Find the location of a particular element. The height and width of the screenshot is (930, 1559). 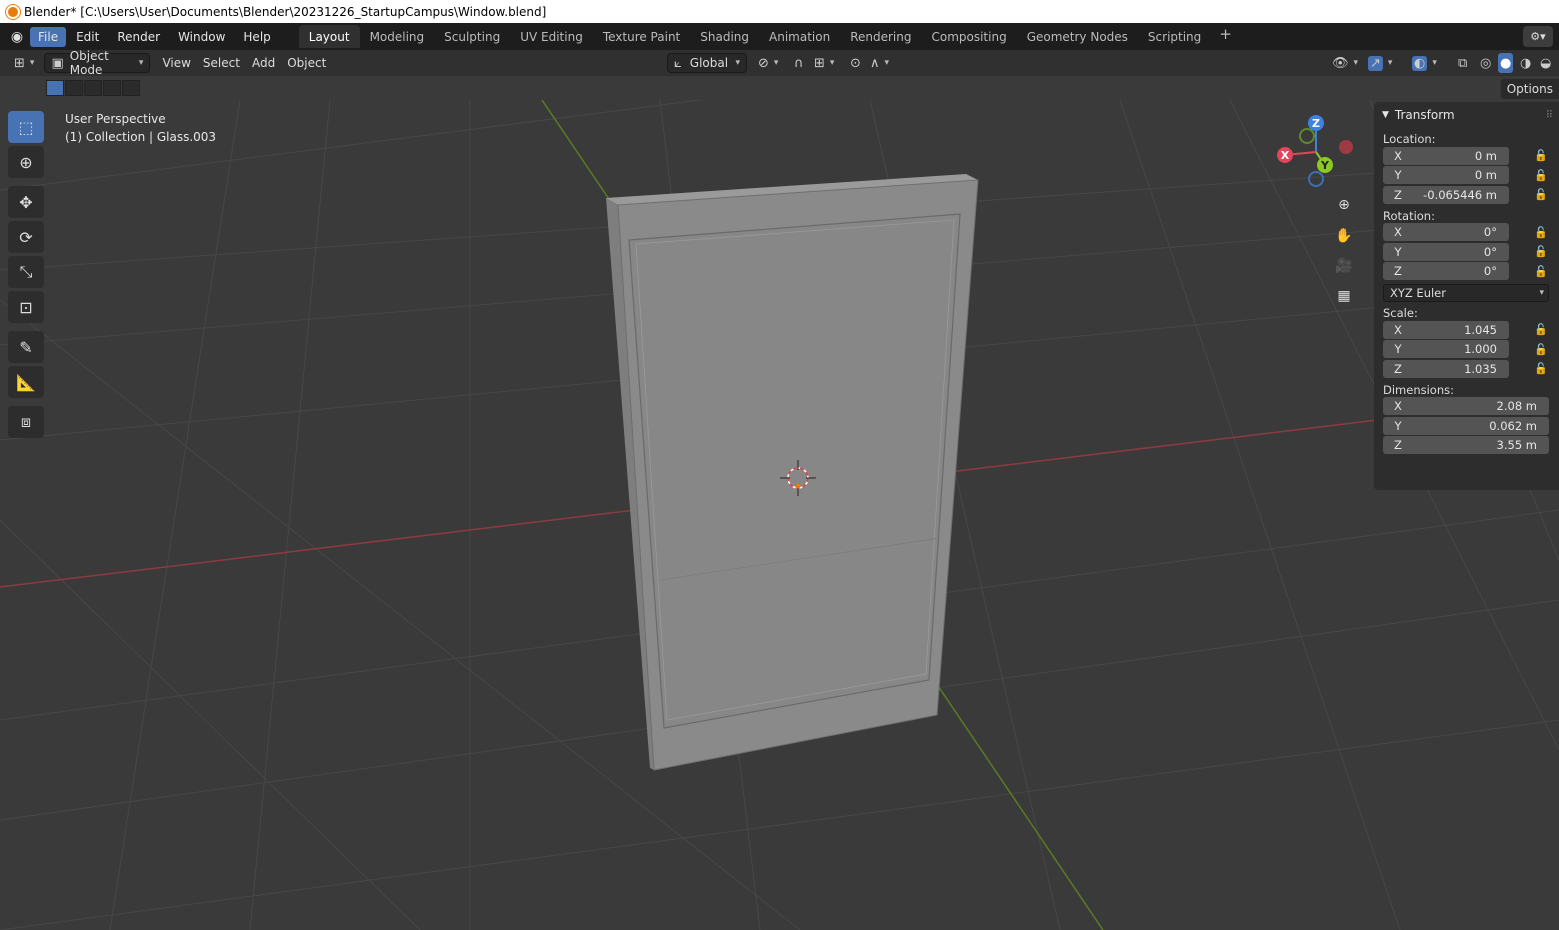

pivot-point-button: ⊘ ▾ is located at coordinates (768, 63).